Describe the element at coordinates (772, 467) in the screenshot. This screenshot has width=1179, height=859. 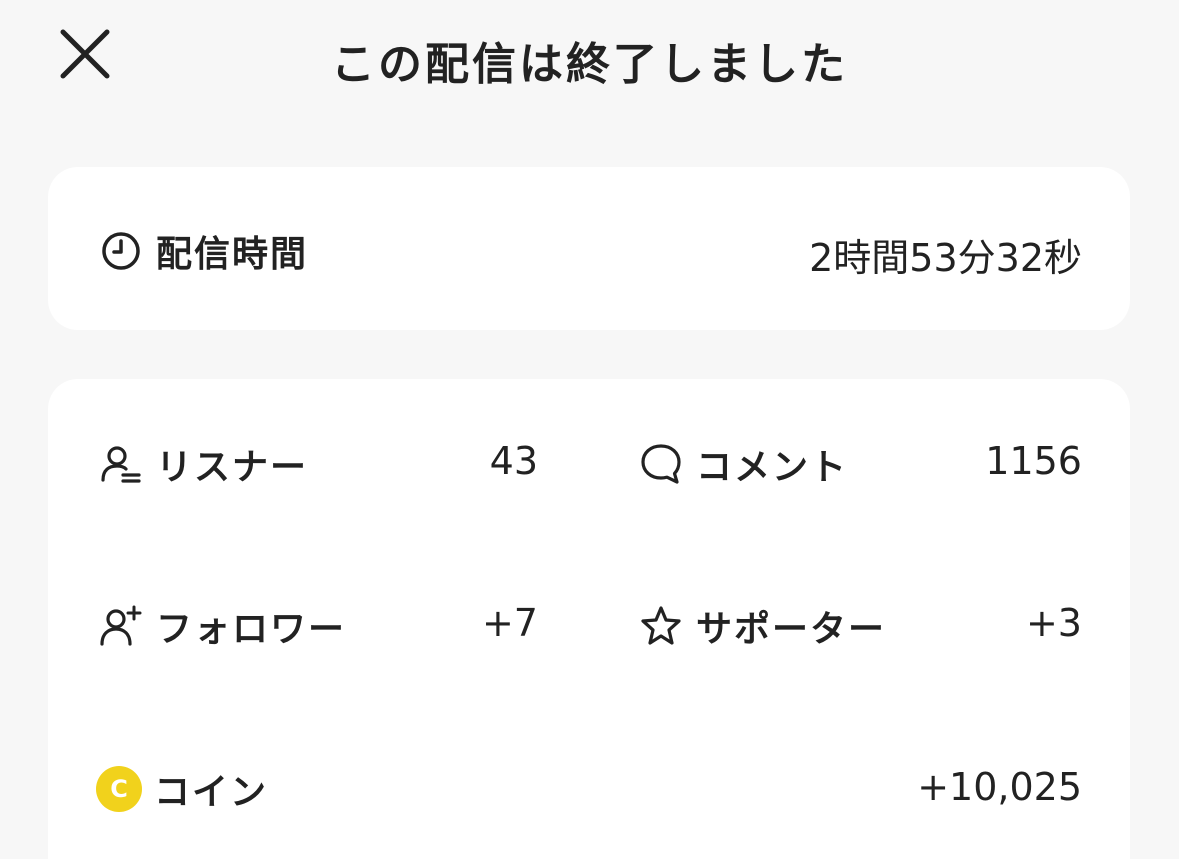
I see `comments-label: コメント` at that location.